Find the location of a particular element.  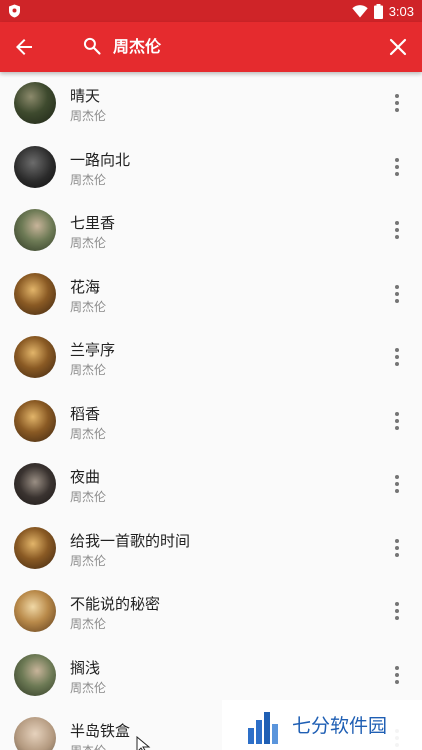

song-title: 夜曲 is located at coordinates (85, 477).